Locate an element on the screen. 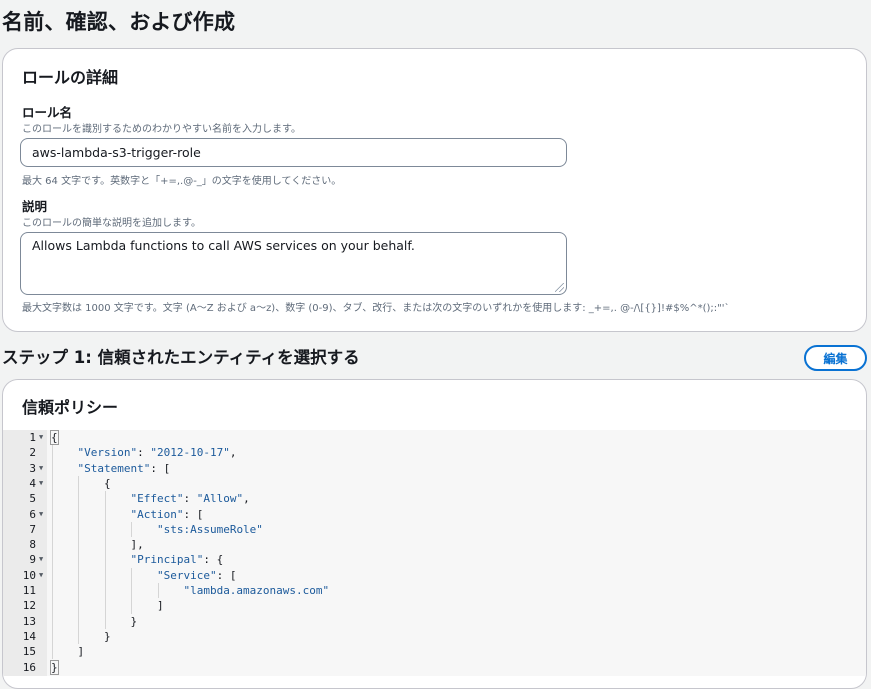  description-label: 説明 is located at coordinates (35, 206).